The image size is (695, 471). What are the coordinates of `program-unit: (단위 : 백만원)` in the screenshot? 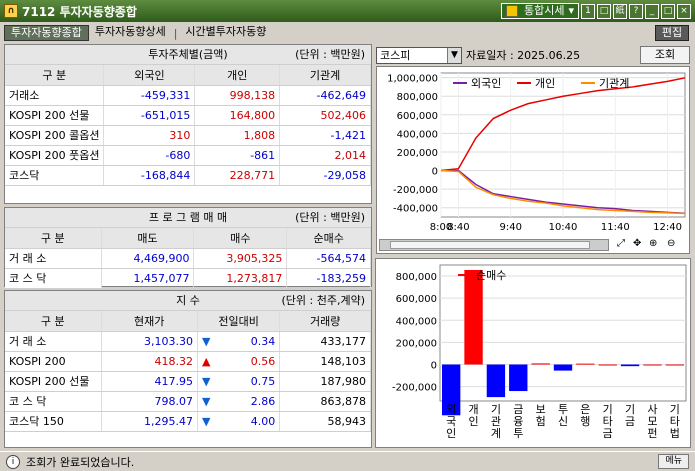 It's located at (330, 217).